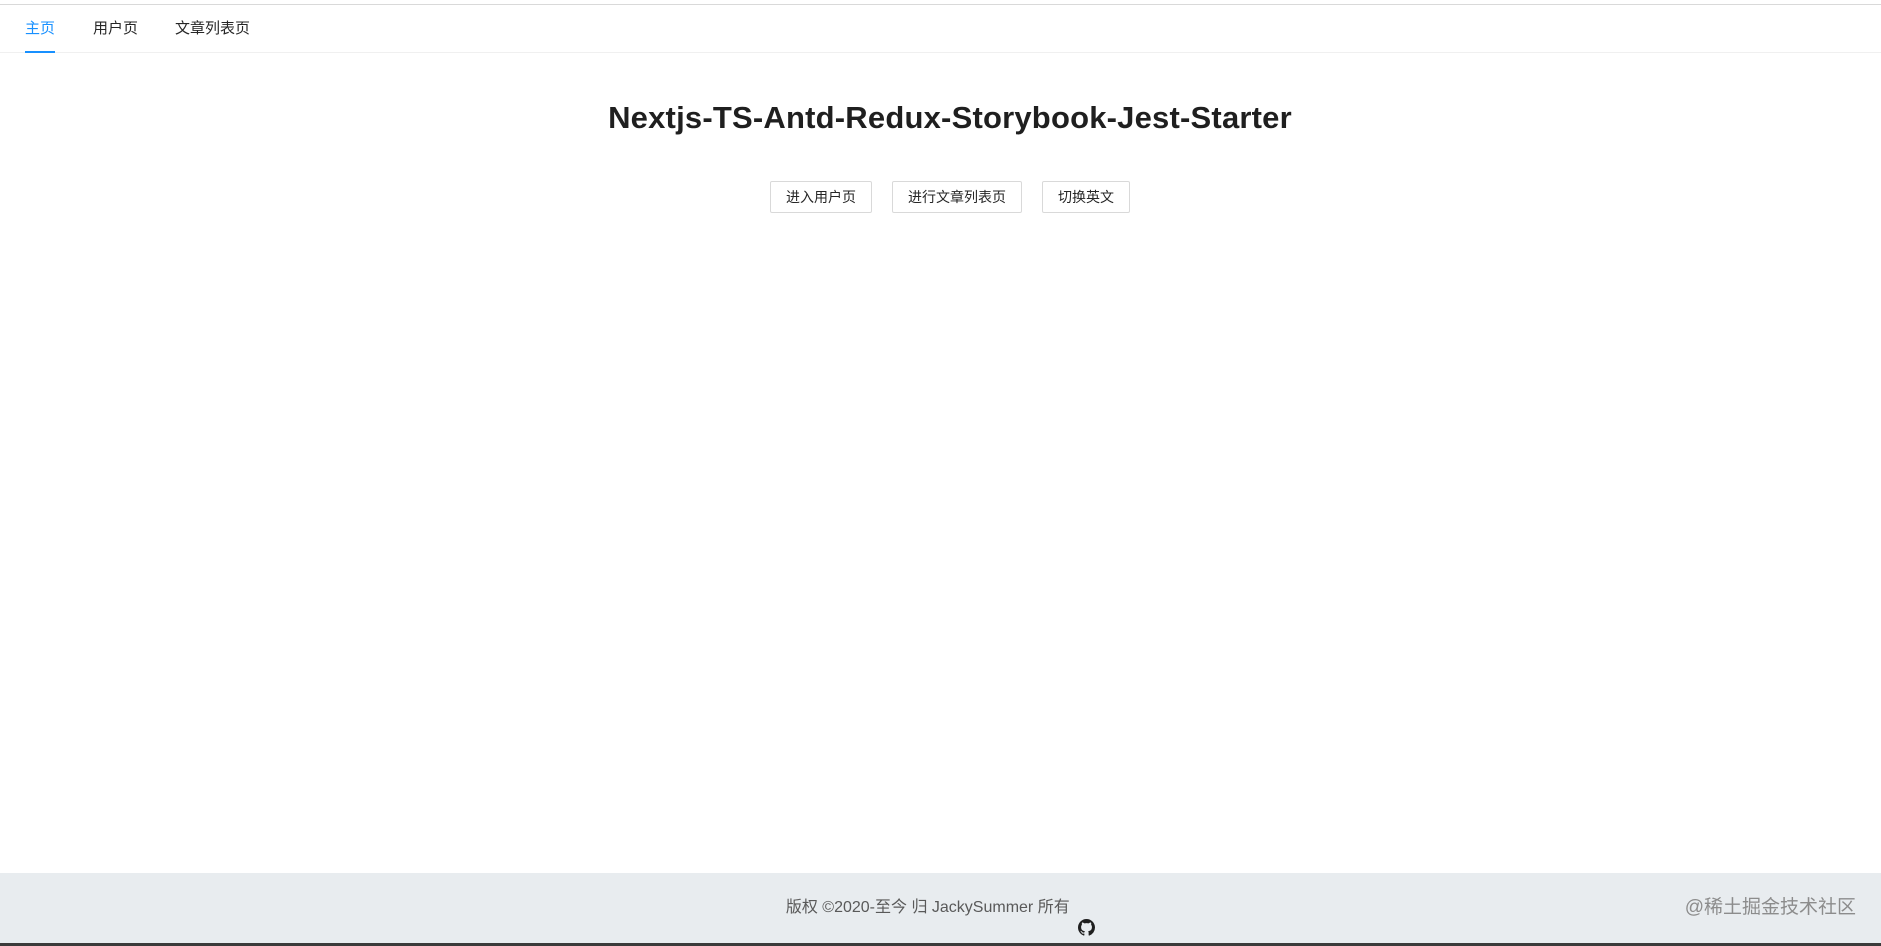 This screenshot has width=1881, height=946. What do you see at coordinates (821, 197) in the screenshot?
I see `enter-user-page-button: 进入用户页` at bounding box center [821, 197].